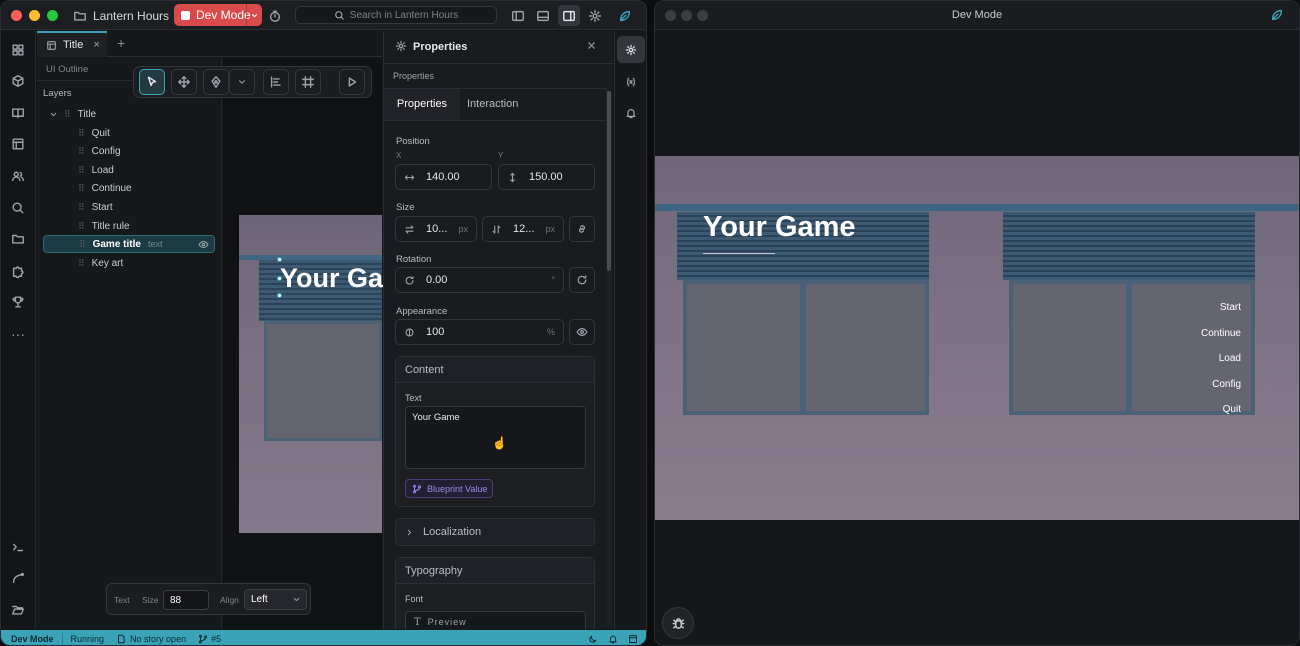  I want to click on moon-icon, so click(593, 639).